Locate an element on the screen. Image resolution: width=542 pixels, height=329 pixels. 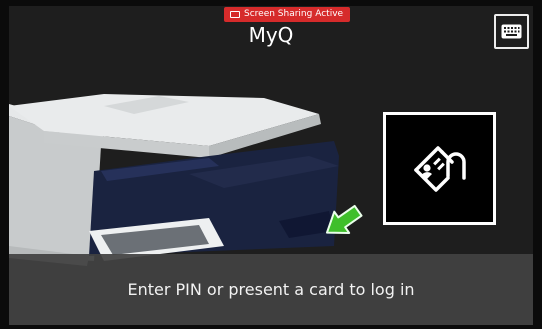
screen-sharing-label: Screen Sharing Active is located at coordinates (294, 14).